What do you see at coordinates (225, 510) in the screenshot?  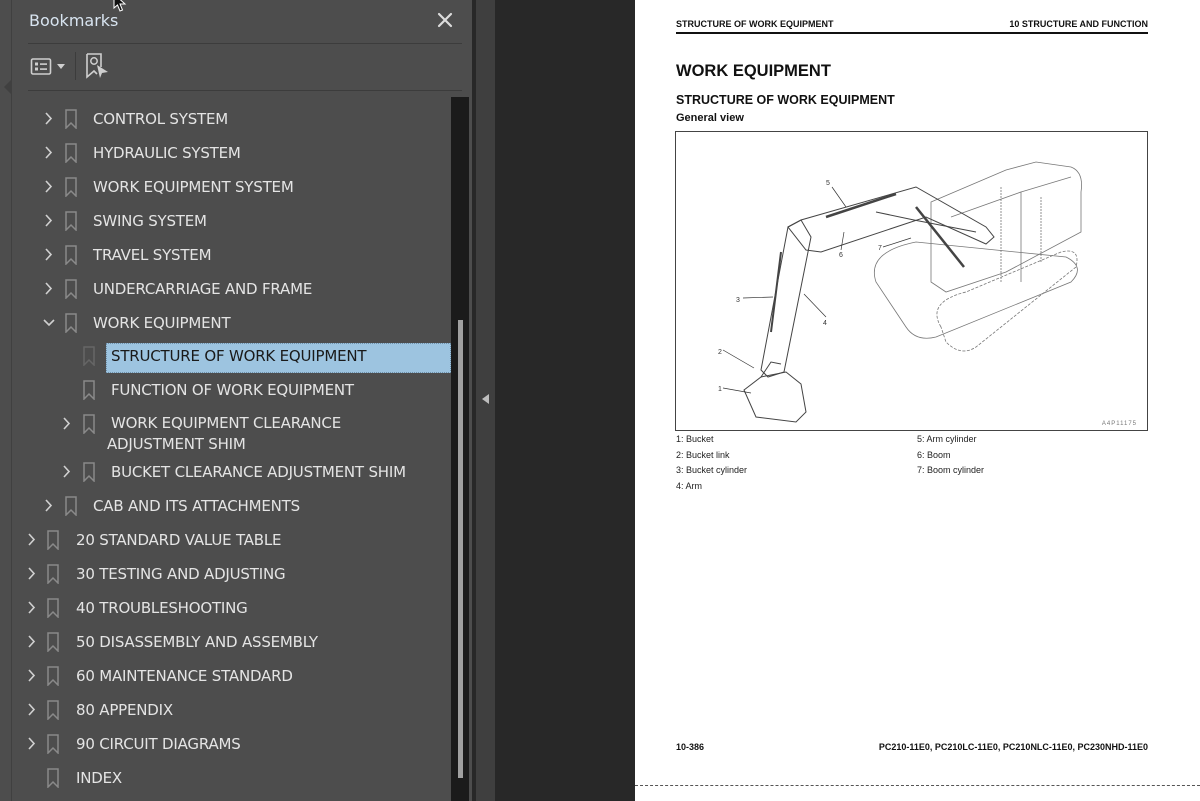 I see `bookmark-item: CAB AND ITS ATTACHMENTS` at bounding box center [225, 510].